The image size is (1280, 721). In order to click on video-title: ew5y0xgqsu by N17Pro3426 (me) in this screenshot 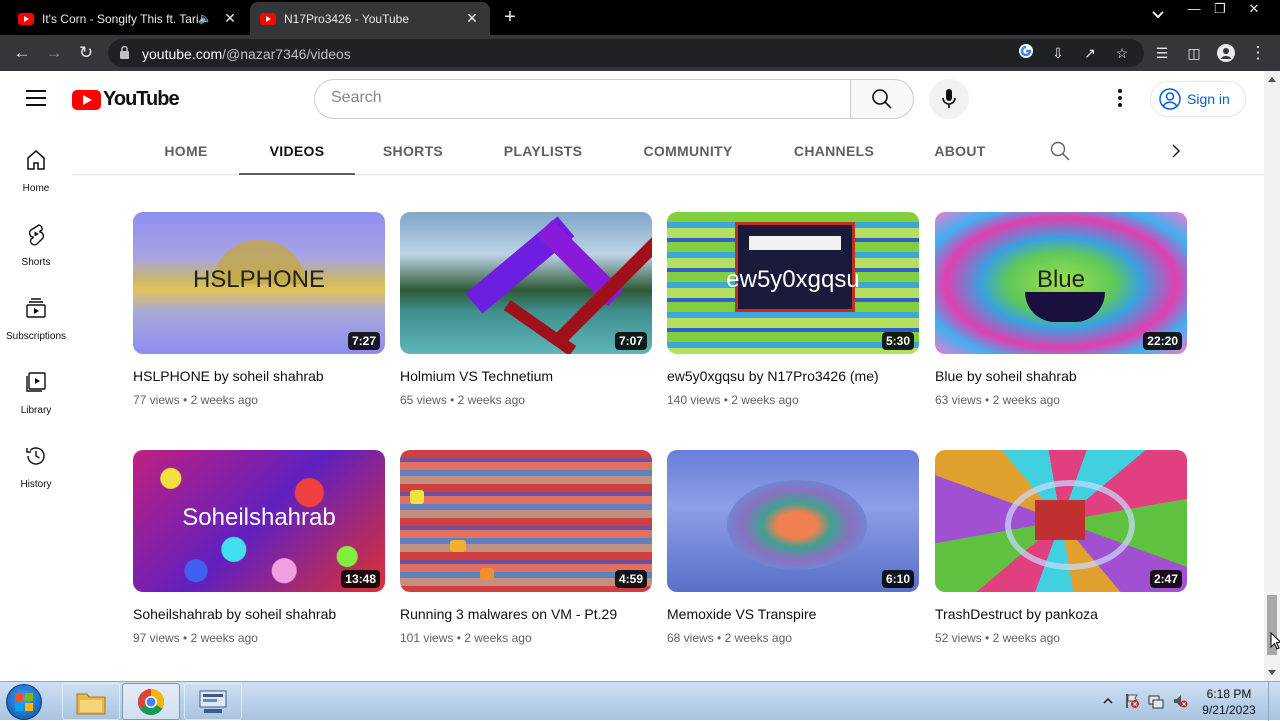, I will do `click(793, 376)`.